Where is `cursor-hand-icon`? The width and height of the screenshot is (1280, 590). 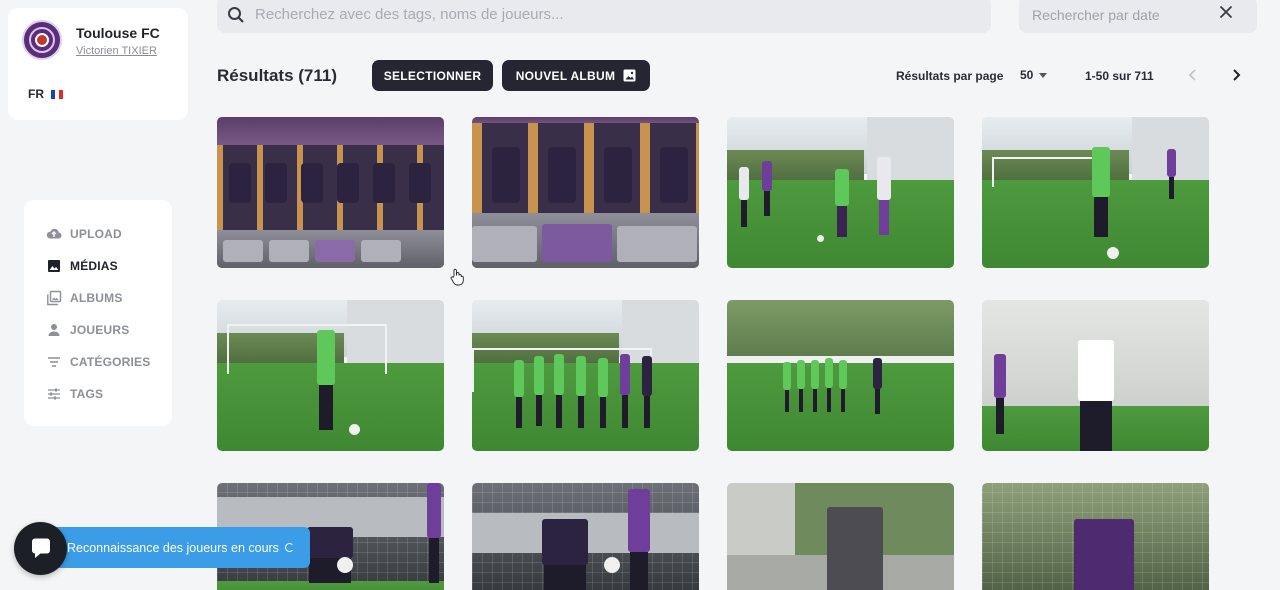
cursor-hand-icon is located at coordinates (457, 277).